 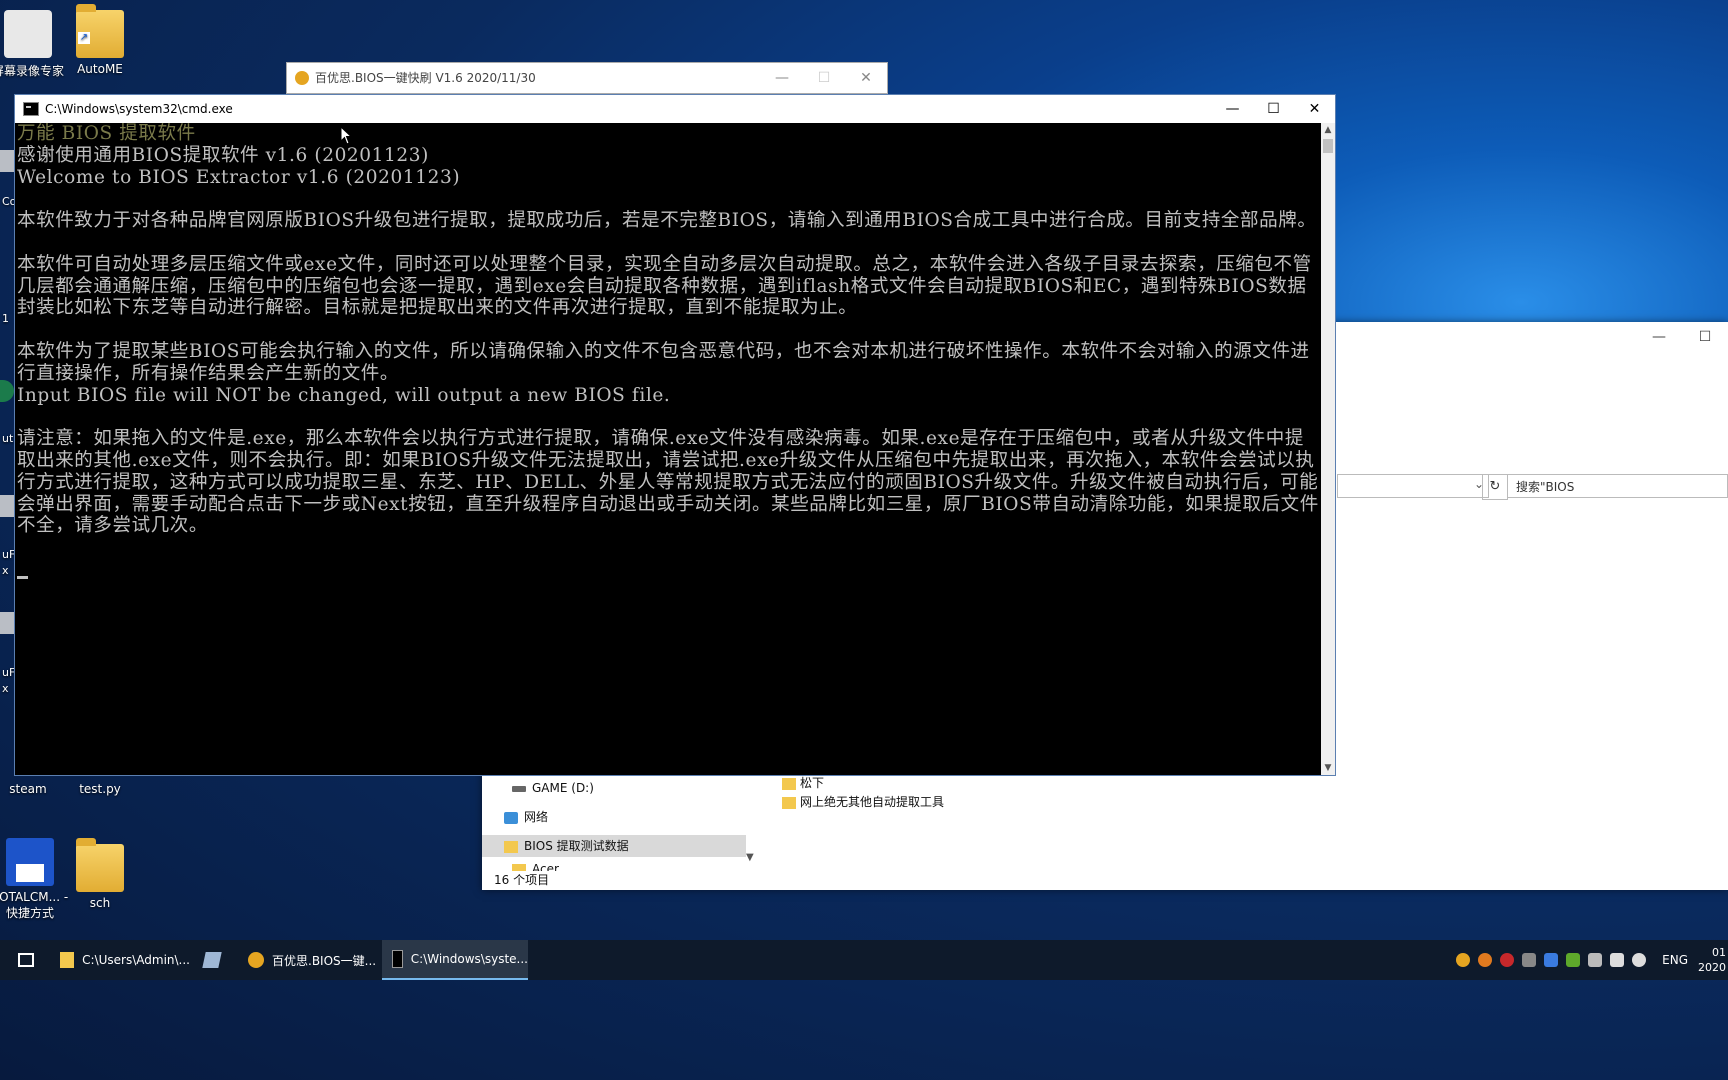 I want to click on file-item-label: 网上绝无其他自动提取工具, so click(x=872, y=802).